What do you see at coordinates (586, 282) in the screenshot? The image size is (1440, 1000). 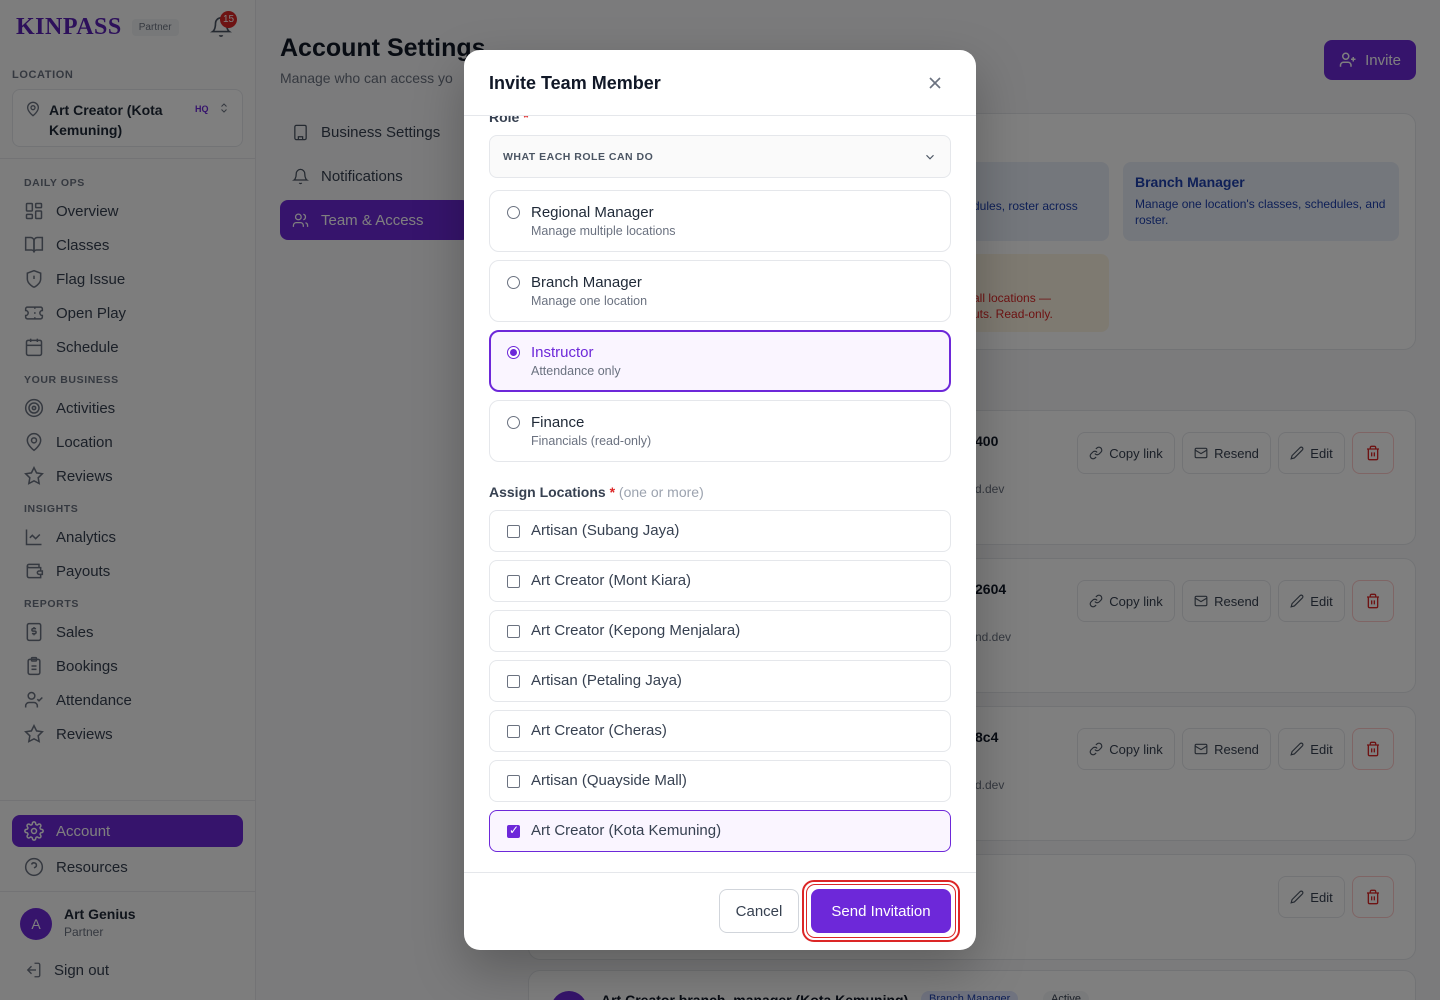 I see `role-option-title: Branch Manager` at bounding box center [586, 282].